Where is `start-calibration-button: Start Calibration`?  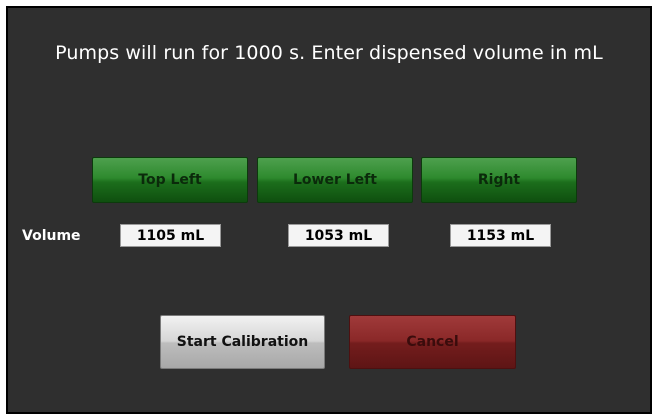 start-calibration-button: Start Calibration is located at coordinates (242, 342).